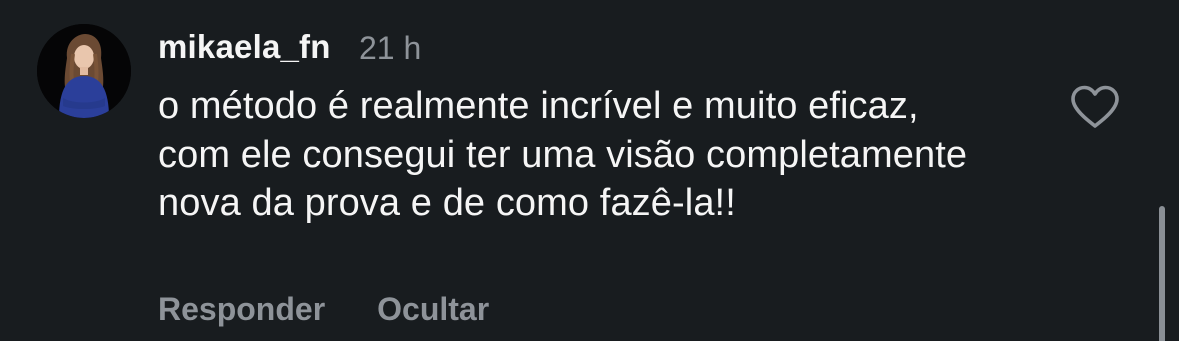 The width and height of the screenshot is (1179, 341). Describe the element at coordinates (84, 71) in the screenshot. I see `avatar` at that location.